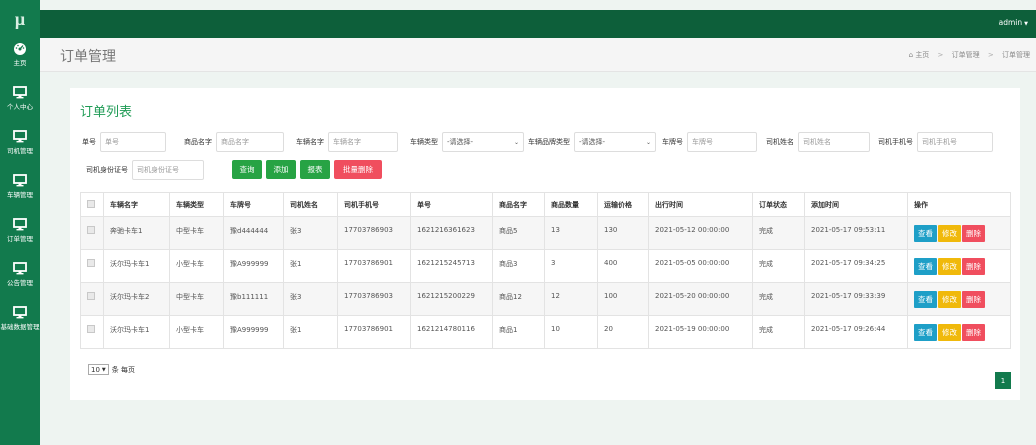 The height and width of the screenshot is (445, 1036). I want to click on filter-label: 单号, so click(89, 142).